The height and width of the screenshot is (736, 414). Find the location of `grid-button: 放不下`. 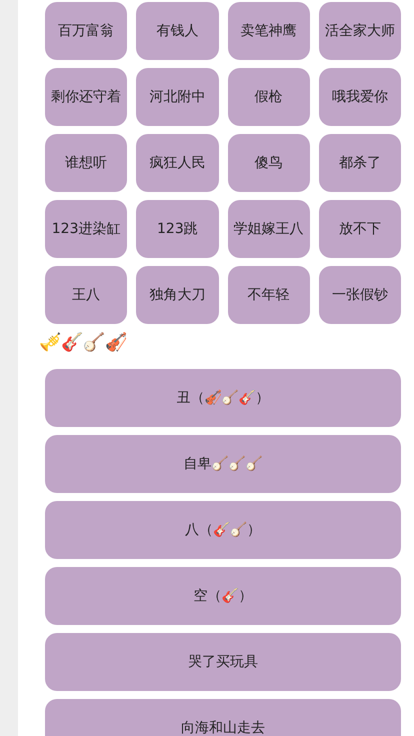

grid-button: 放不下 is located at coordinates (359, 229).